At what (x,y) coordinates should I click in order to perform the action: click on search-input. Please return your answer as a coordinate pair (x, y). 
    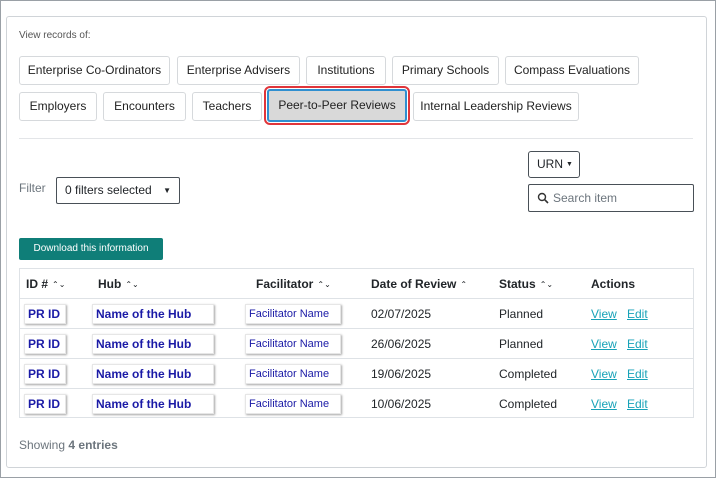
    Looking at the image, I should click on (620, 198).